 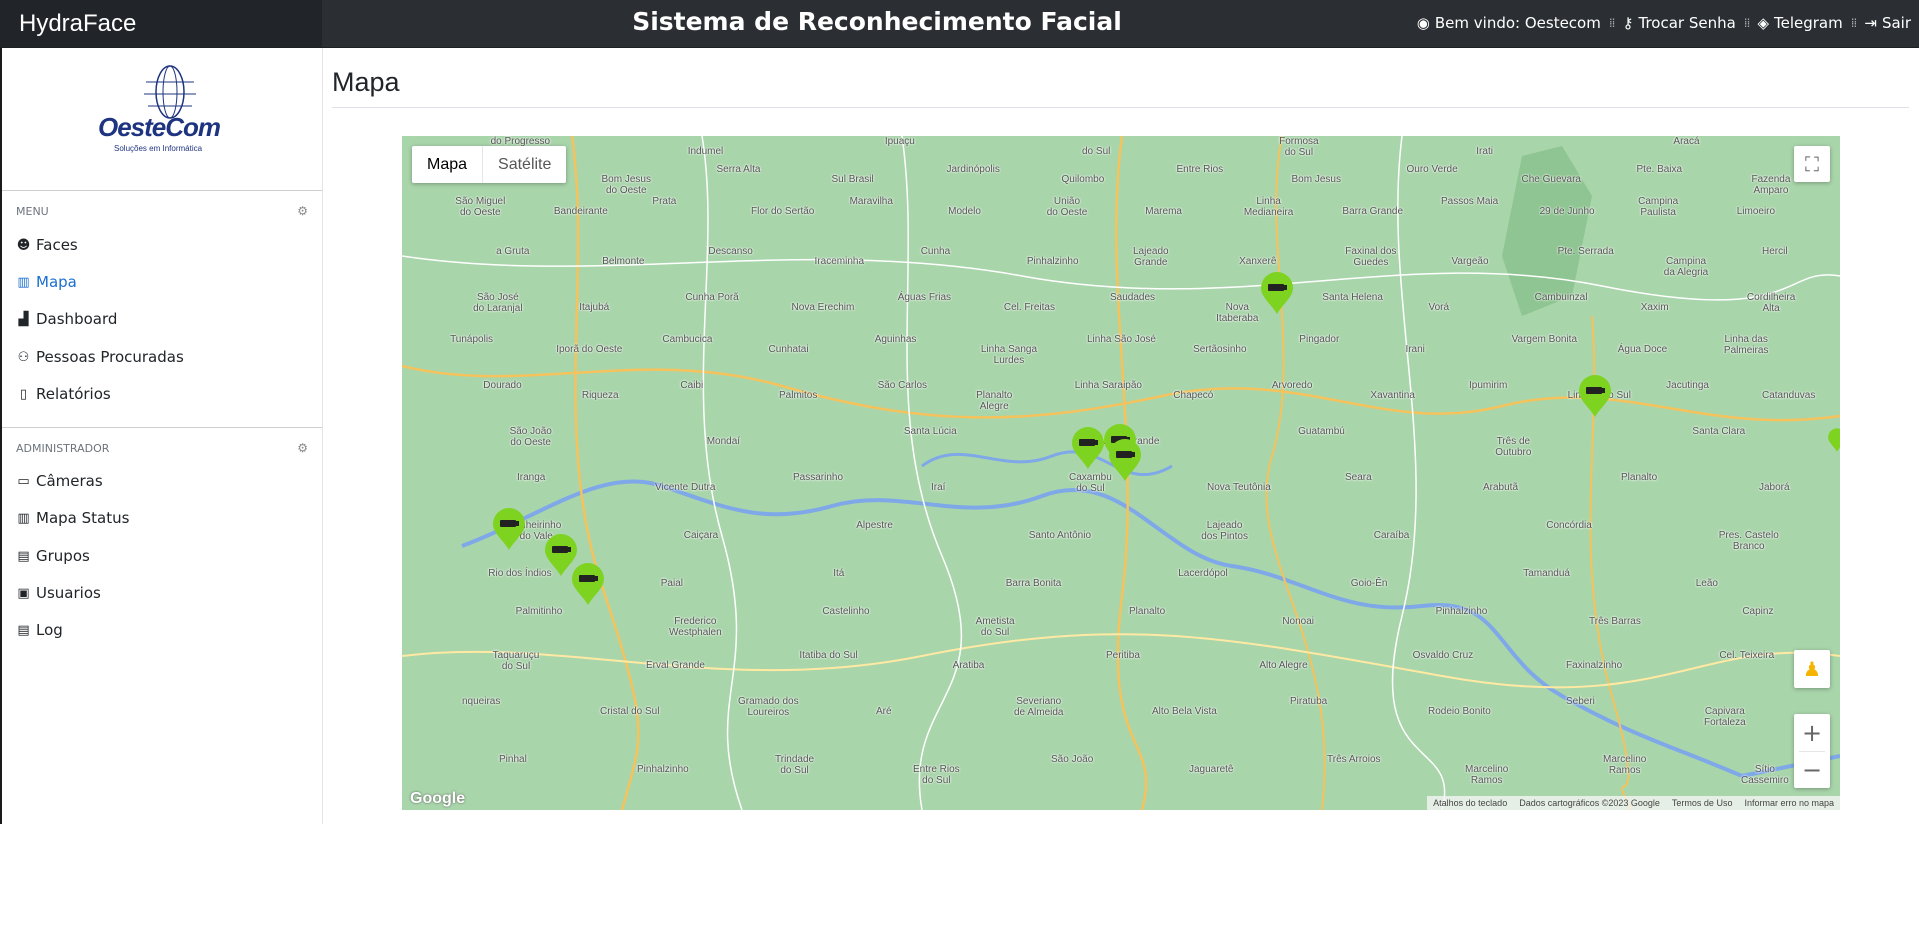 What do you see at coordinates (798, 395) in the screenshot?
I see `map-city-label: Palmitos` at bounding box center [798, 395].